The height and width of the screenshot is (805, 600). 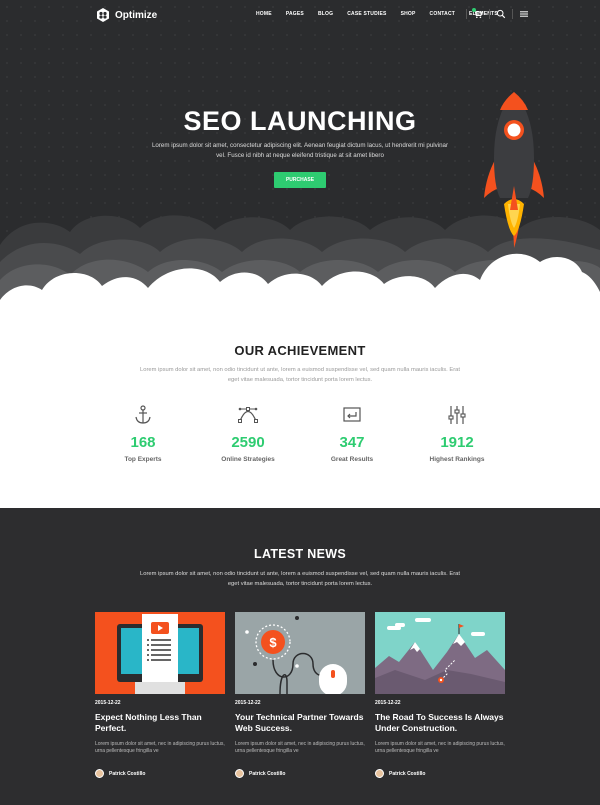 I want to click on achievement-title: OUR ACHIEVEMENT, so click(x=300, y=350).